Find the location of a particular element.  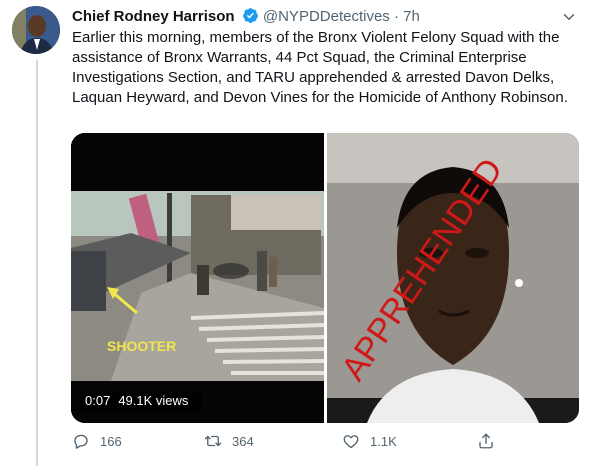

avatar is located at coordinates (36, 30).